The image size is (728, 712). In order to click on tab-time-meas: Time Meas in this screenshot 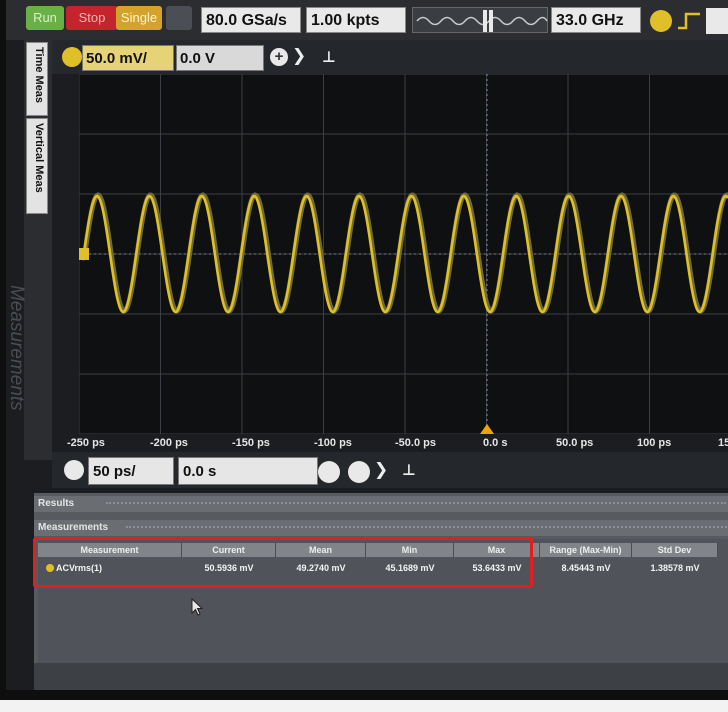, I will do `click(37, 79)`.